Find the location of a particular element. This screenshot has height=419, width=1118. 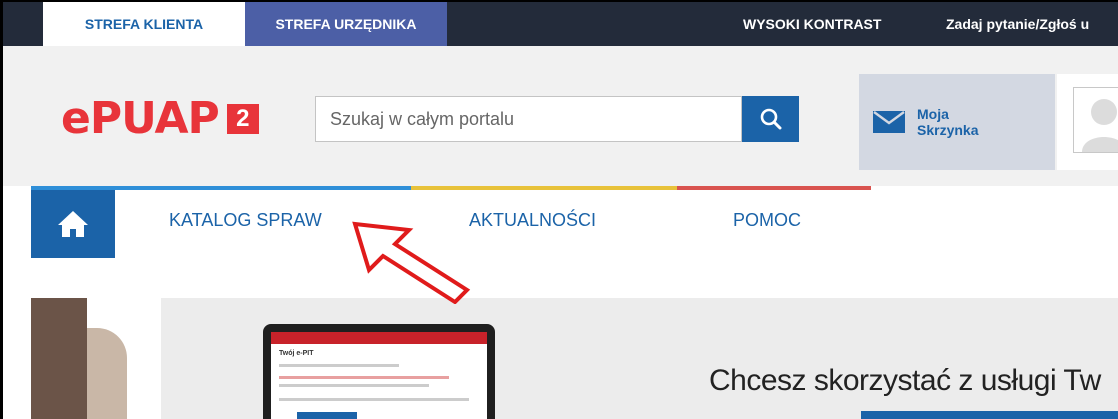

search-icon is located at coordinates (770, 119).